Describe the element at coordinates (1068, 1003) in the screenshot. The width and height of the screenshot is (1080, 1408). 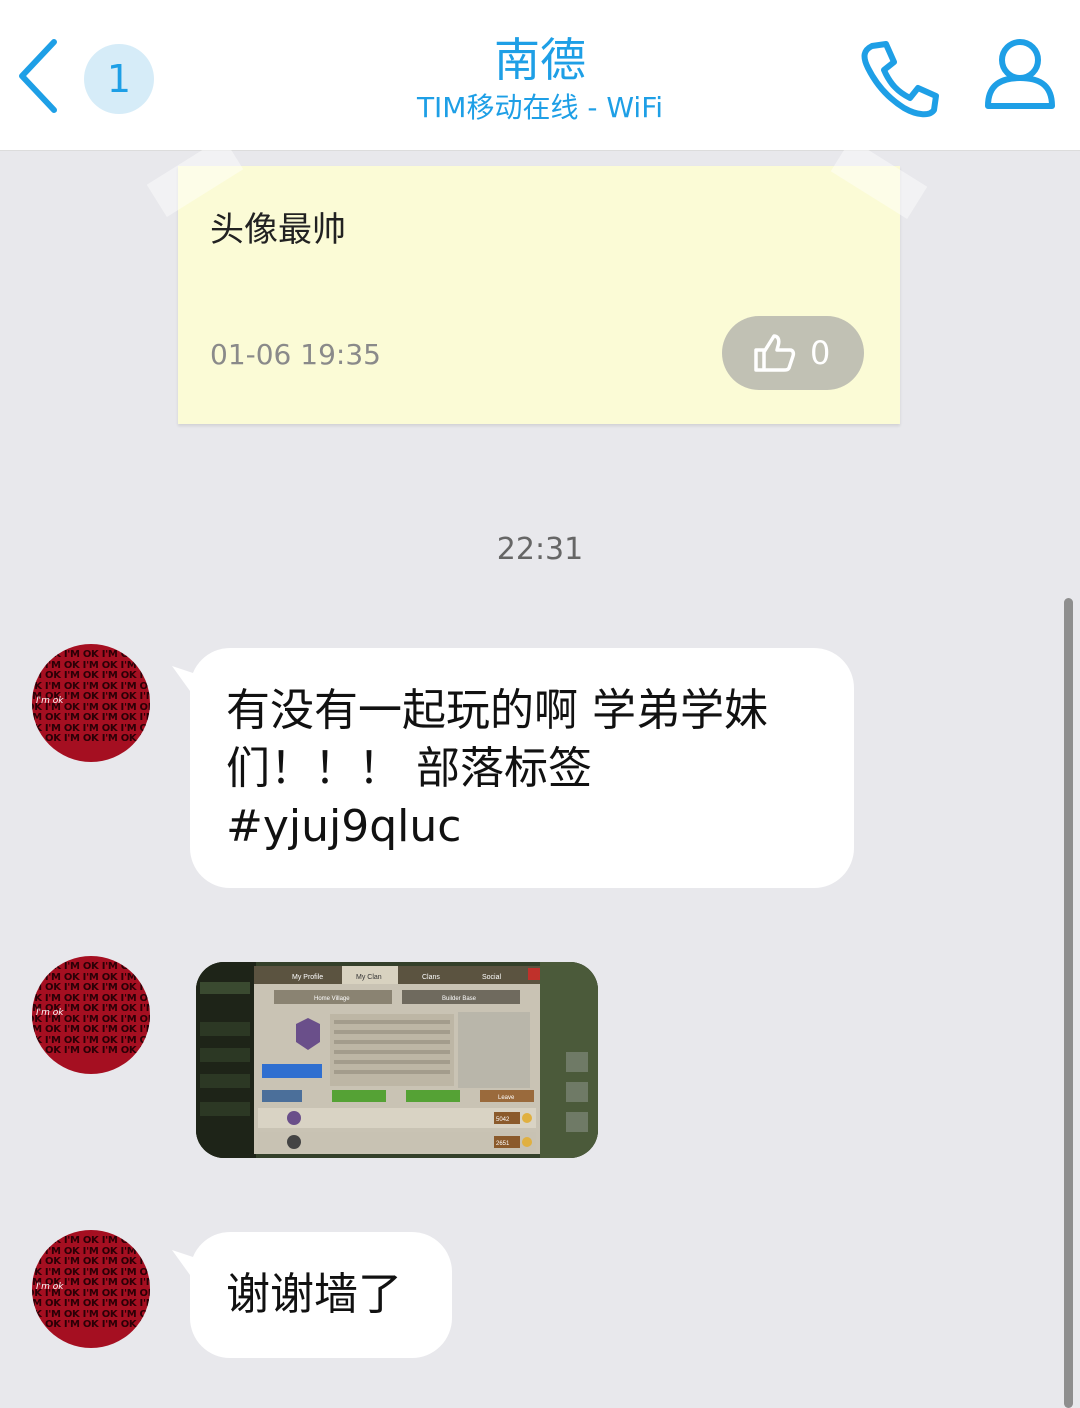
I see `scrollbar` at that location.